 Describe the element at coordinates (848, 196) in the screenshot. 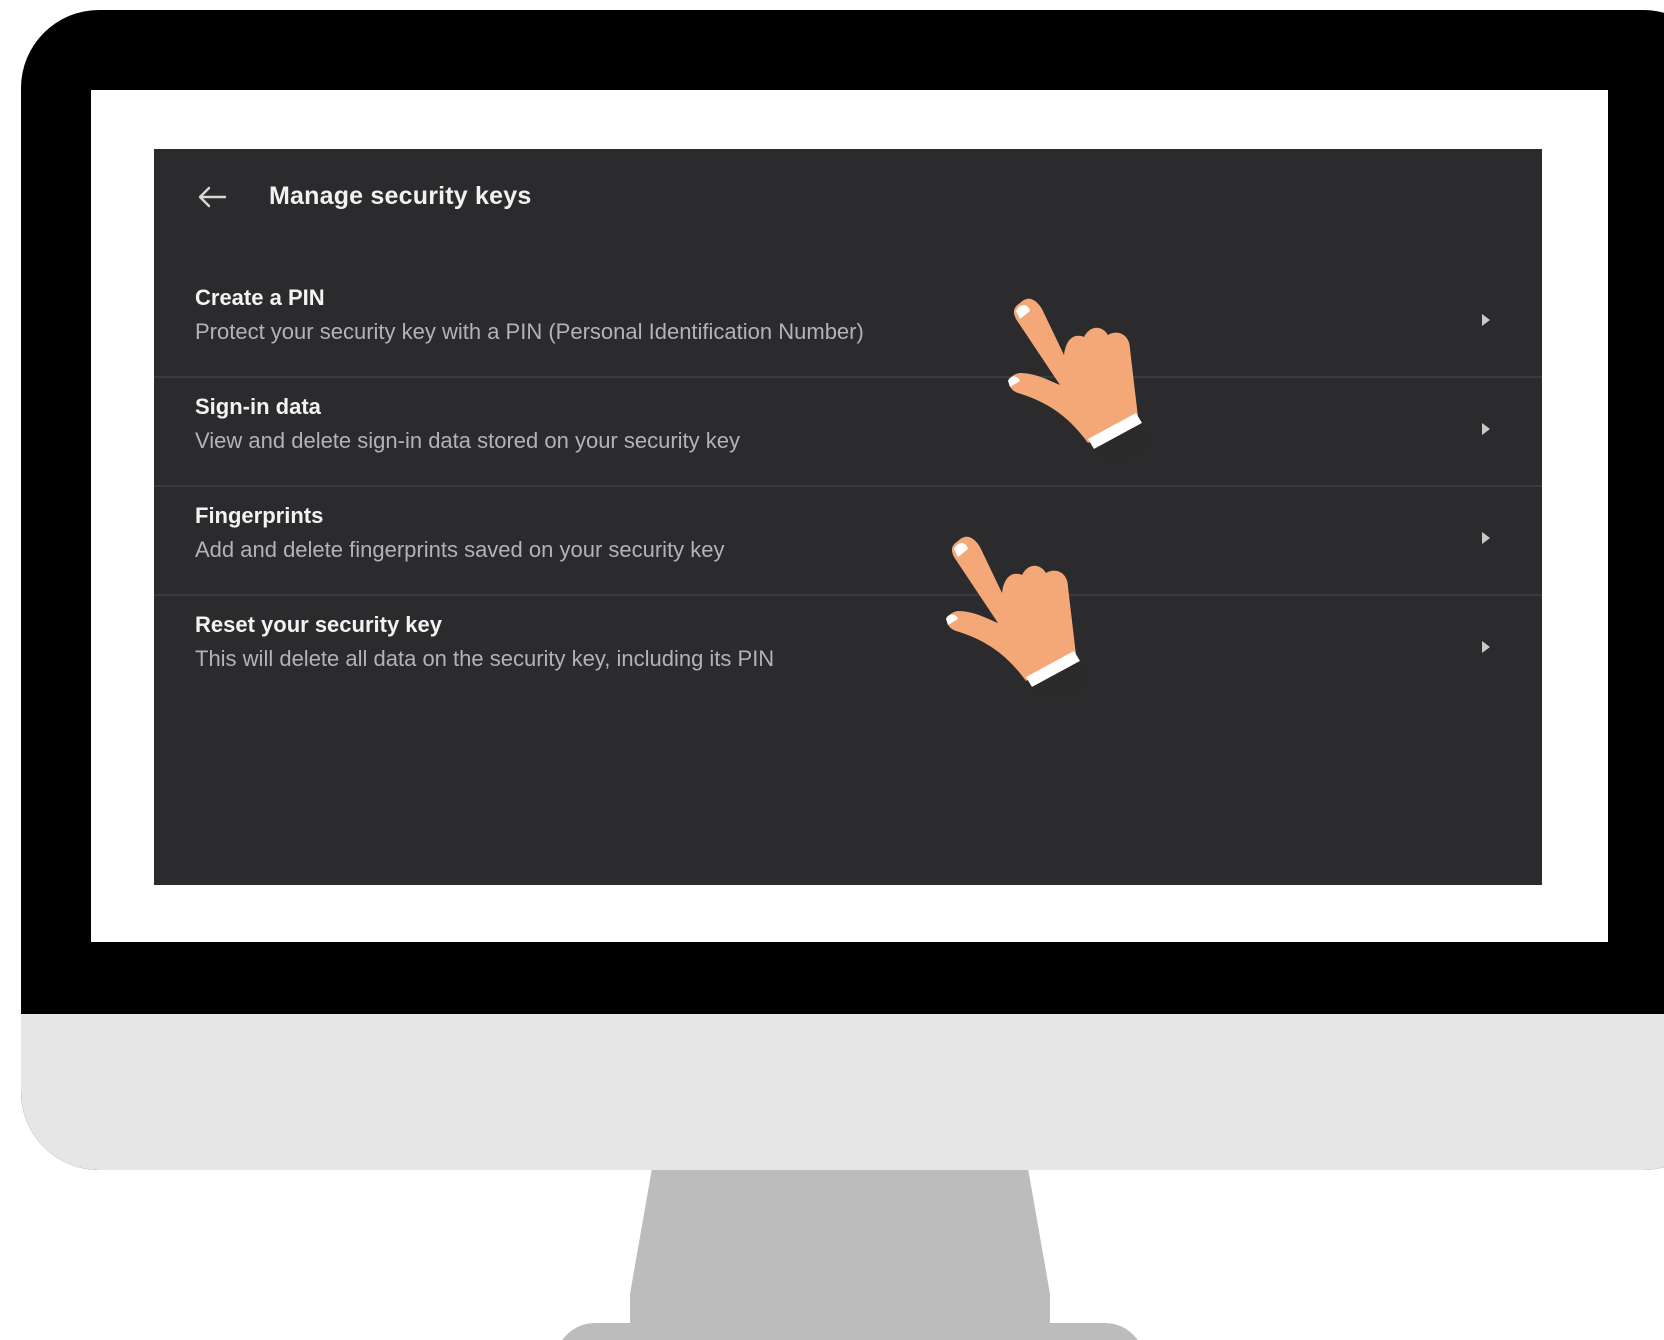

I see `panel-header: Manage security keys` at that location.